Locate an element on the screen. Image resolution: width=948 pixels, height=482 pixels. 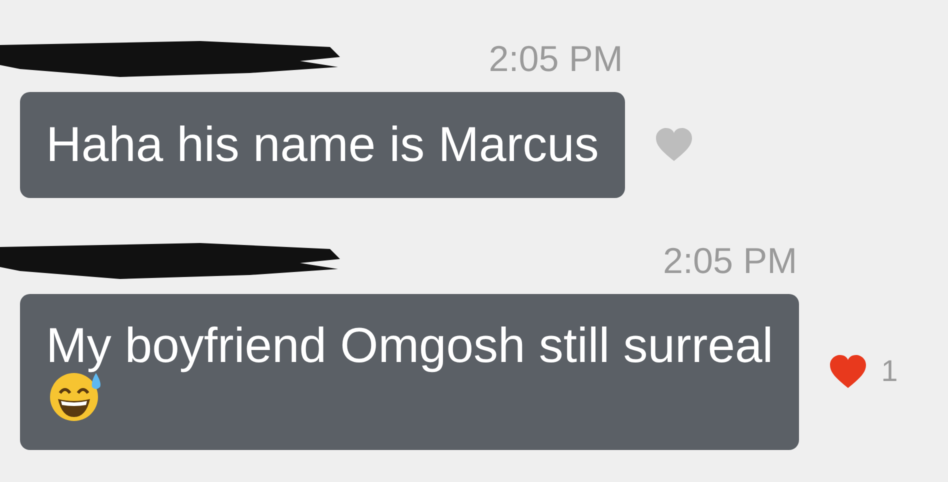
message-text: My boyfriend Omgosh still surreal is located at coordinates (410, 346).